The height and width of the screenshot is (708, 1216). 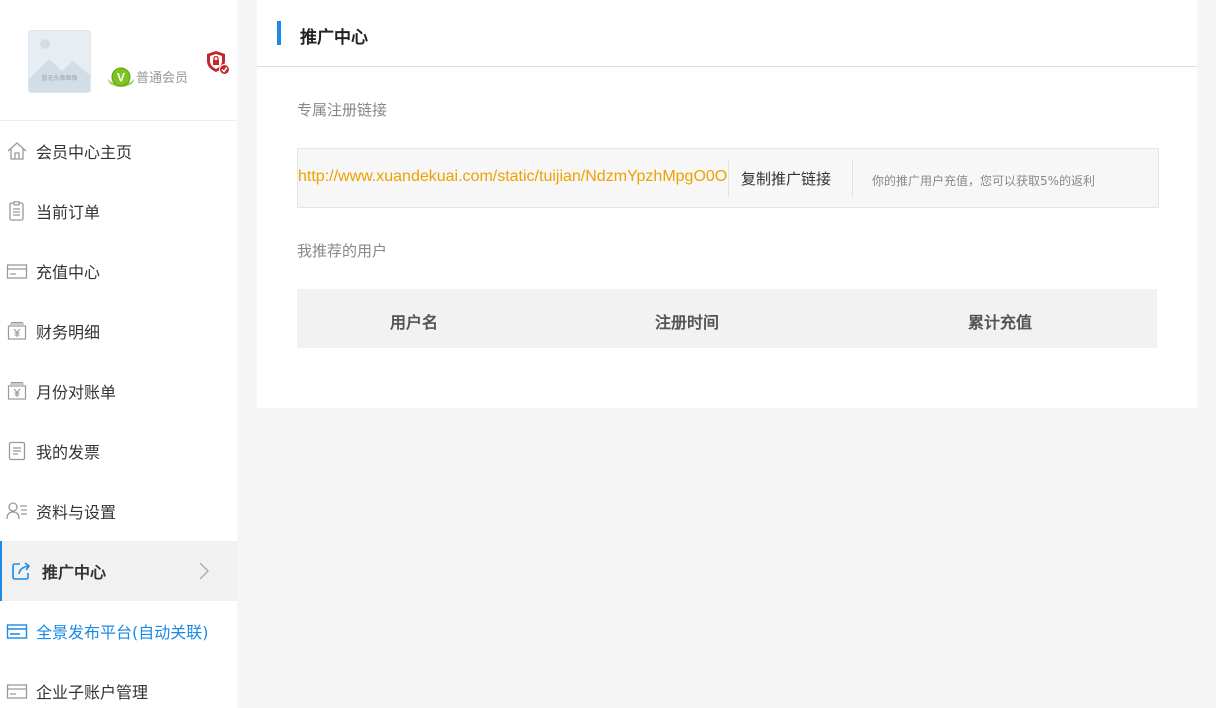 I want to click on sidebar-item-panorama-platform: 全景发布平台(自动关联), so click(x=118, y=631).